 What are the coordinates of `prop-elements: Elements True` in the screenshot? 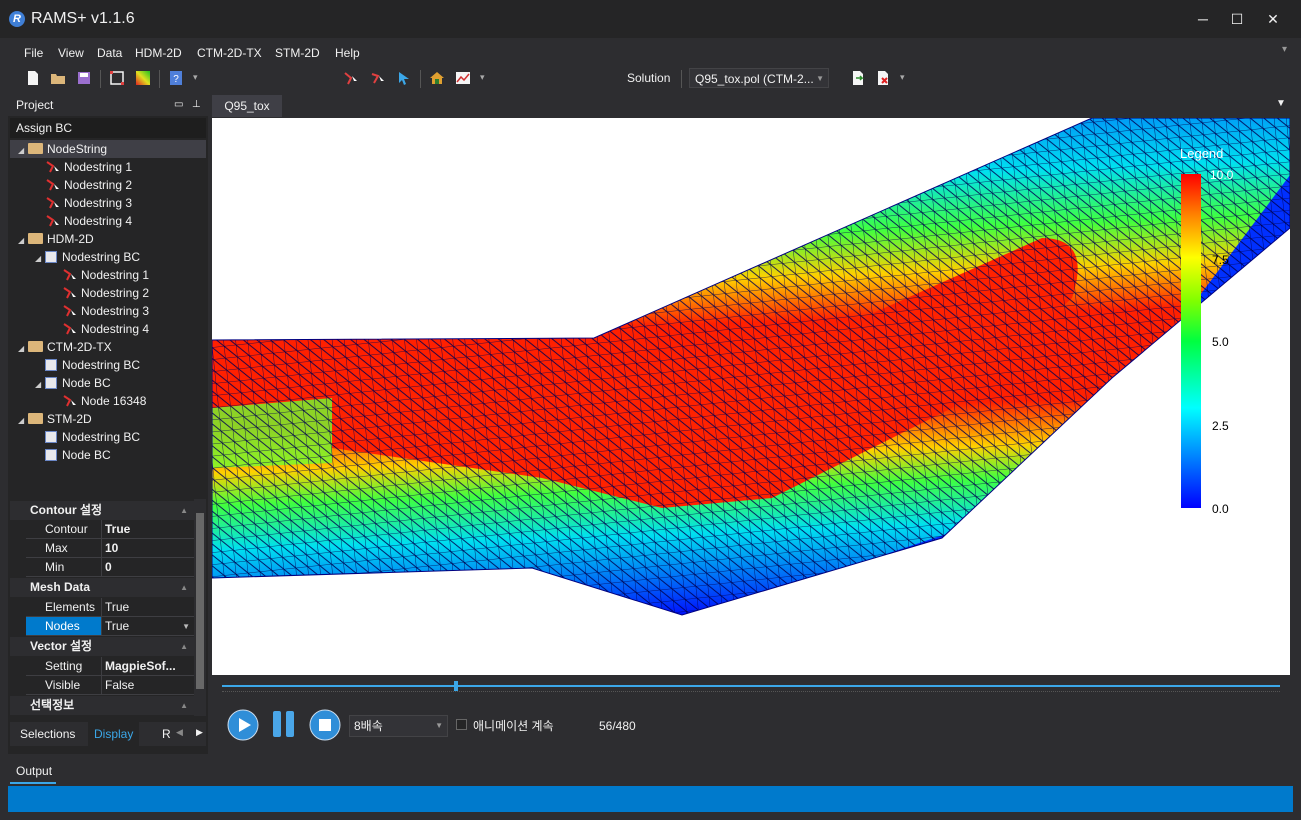 It's located at (110, 607).